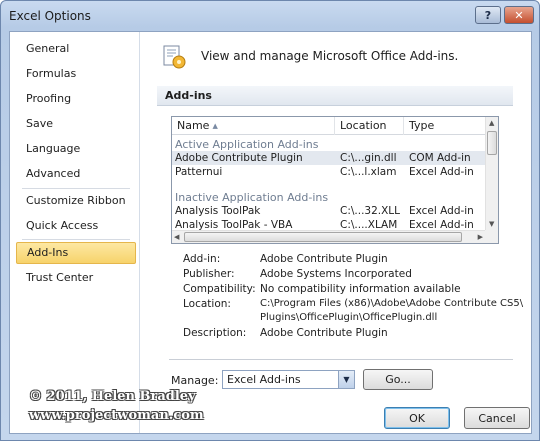  What do you see at coordinates (76, 201) in the screenshot?
I see `sidebar-item-customize-ribbon: Customize Ribbon` at bounding box center [76, 201].